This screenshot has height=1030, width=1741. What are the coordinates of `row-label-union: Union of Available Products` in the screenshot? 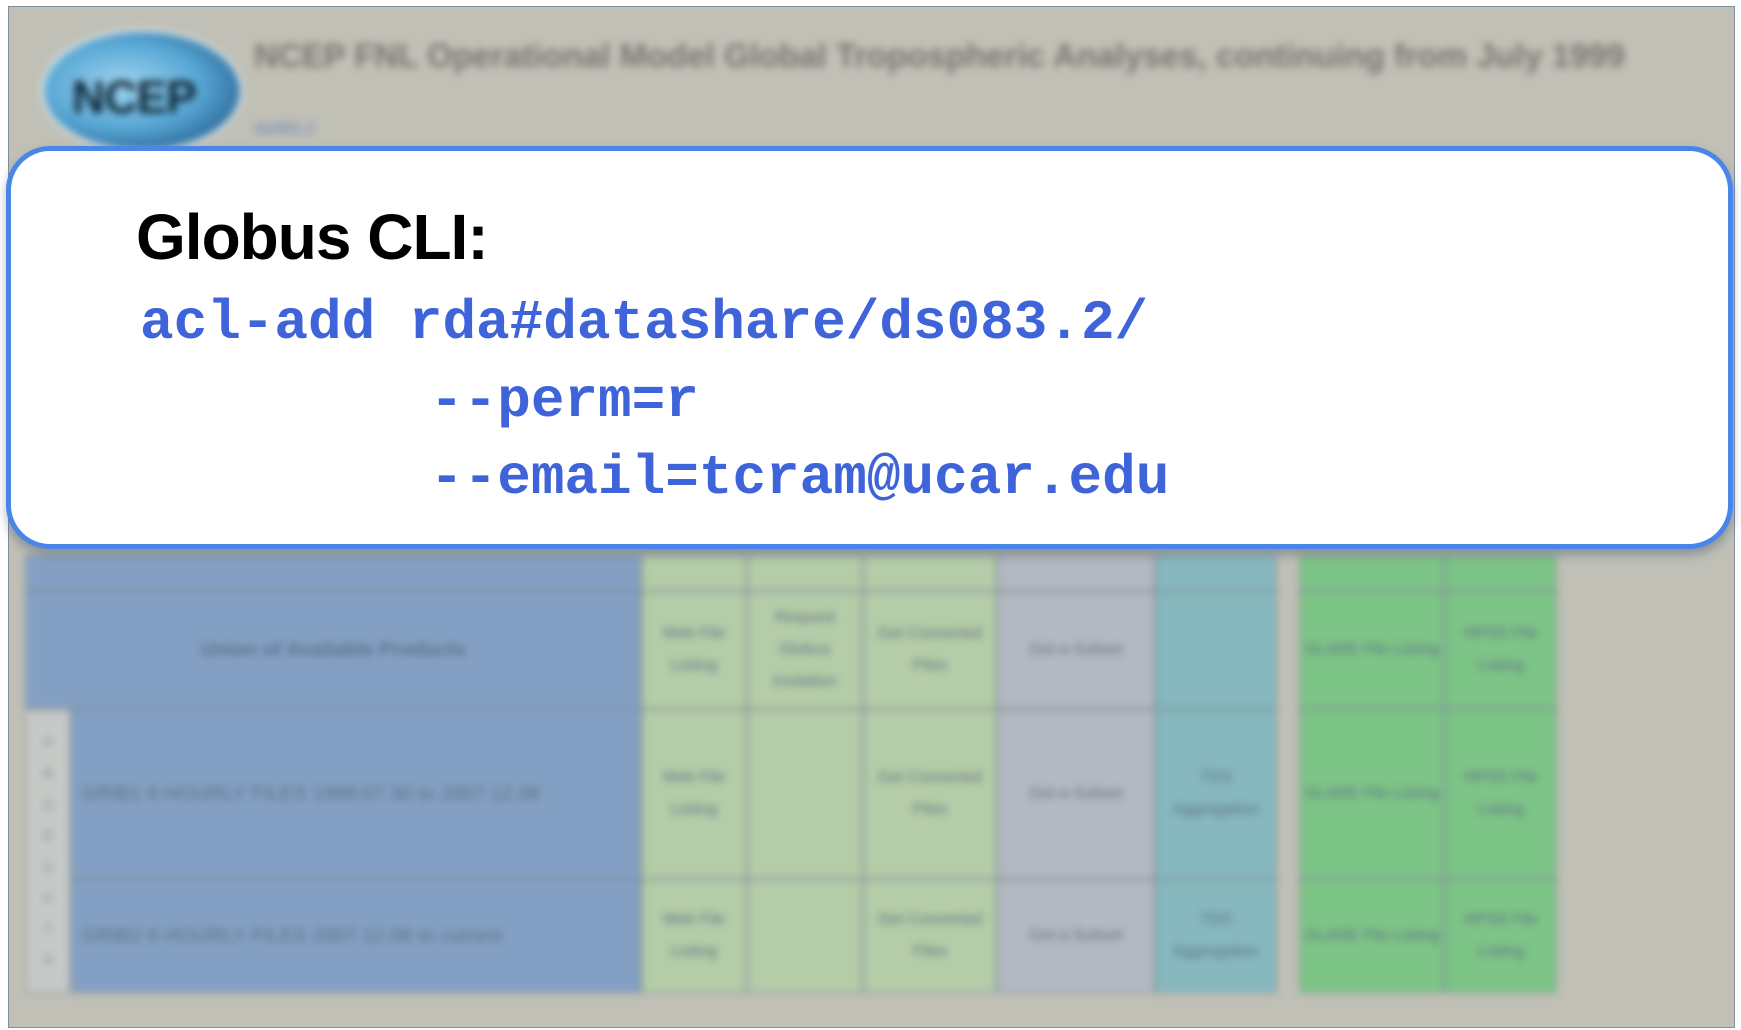 It's located at (333, 650).